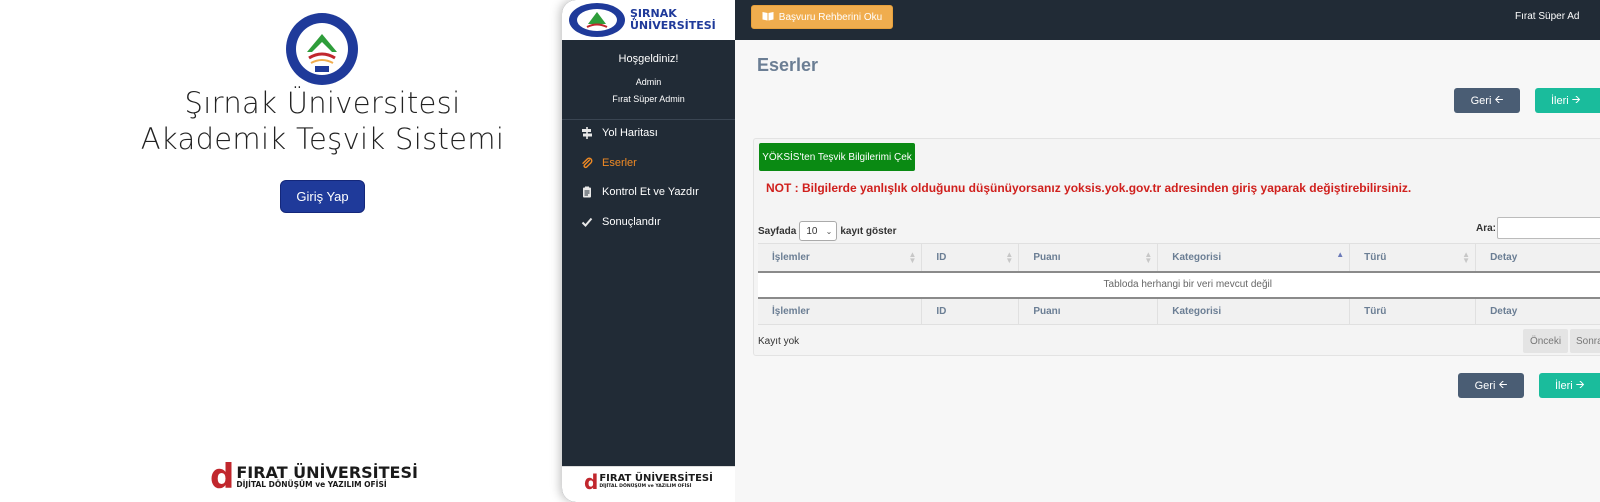 This screenshot has height=502, width=1600. I want to click on sort-ascending-icon: ▲, so click(1340, 254).